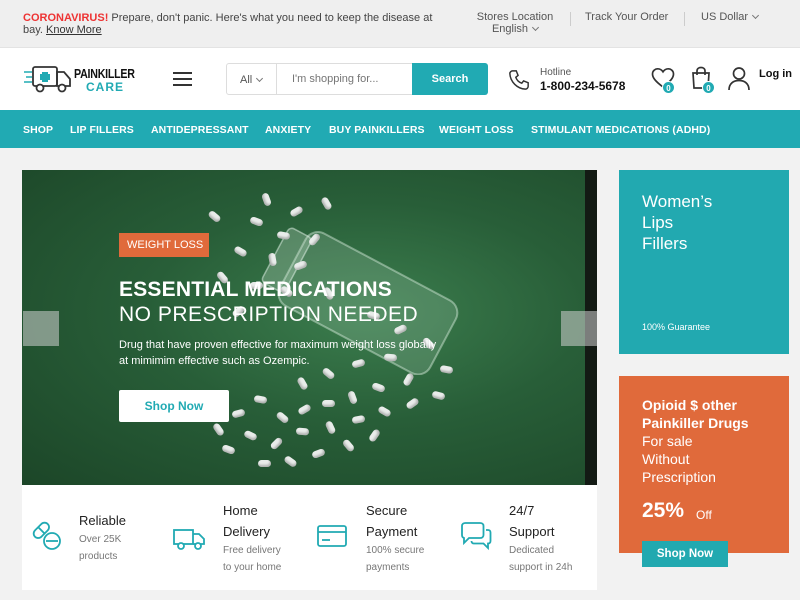 The width and height of the screenshot is (800, 600). Describe the element at coordinates (668, 87) in the screenshot. I see `wishlist-count-badge: 0` at that location.